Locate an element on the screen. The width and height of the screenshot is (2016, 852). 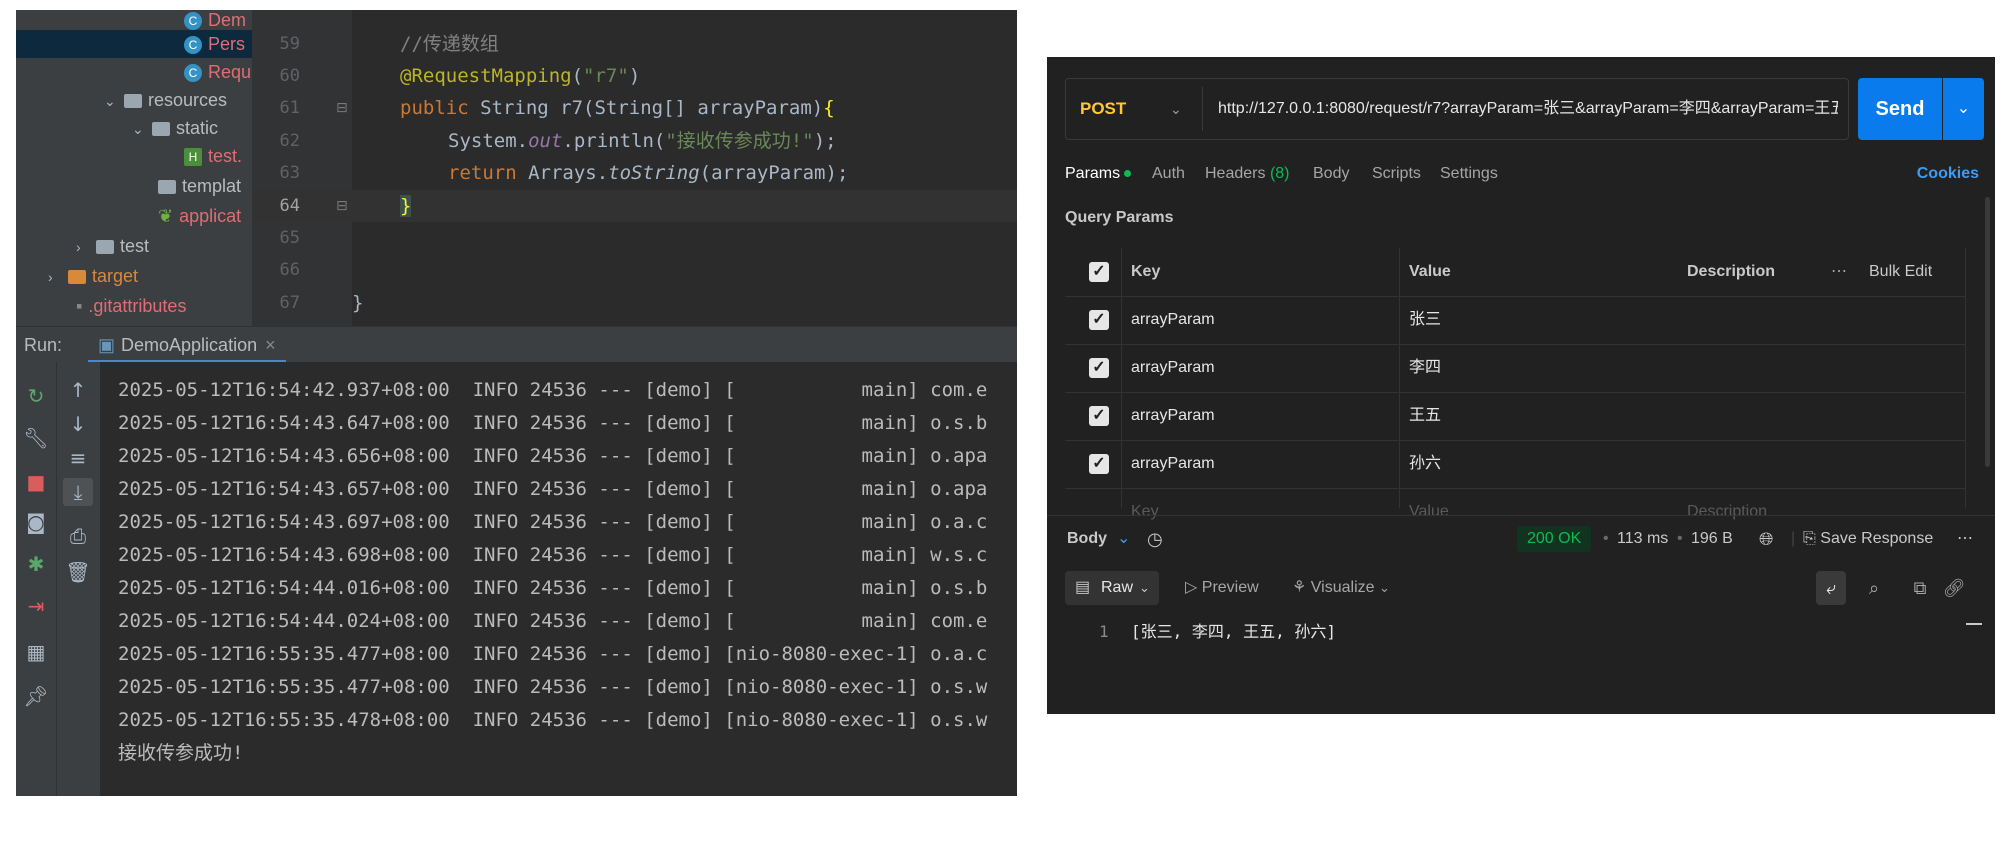
param-value: 李四 is located at coordinates (1425, 368).